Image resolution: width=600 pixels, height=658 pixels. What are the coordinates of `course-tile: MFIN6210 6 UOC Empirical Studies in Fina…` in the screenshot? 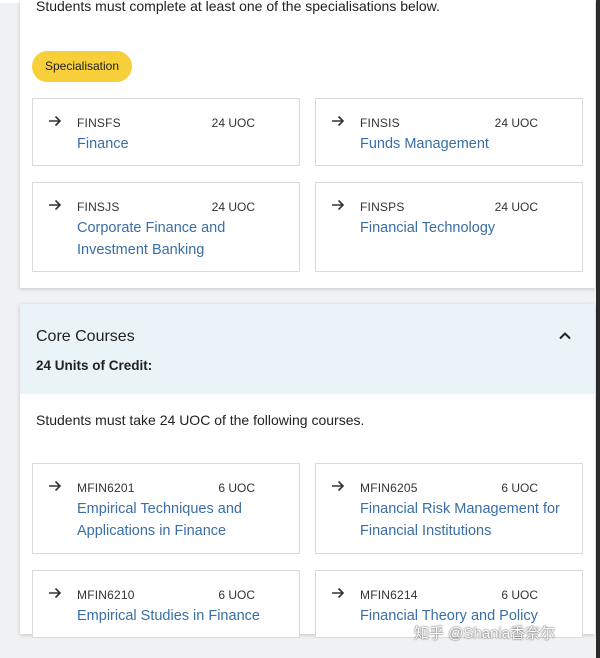 It's located at (166, 604).